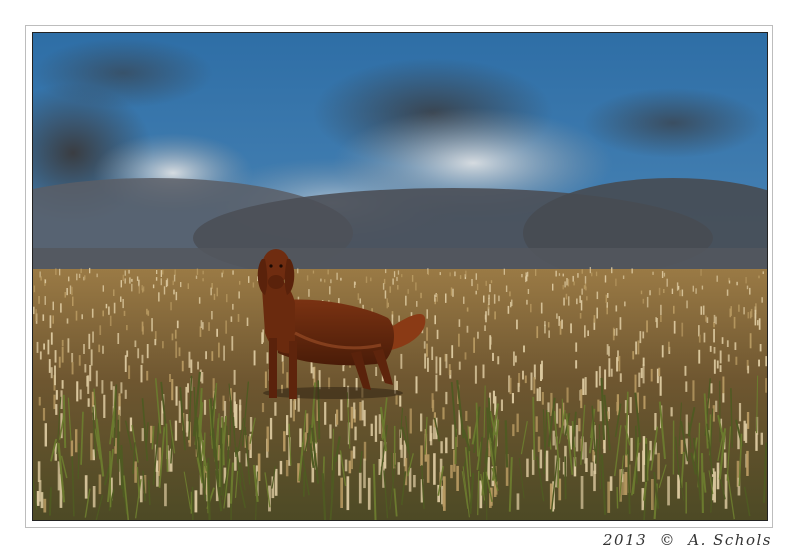 This screenshot has height=555, width=800. What do you see at coordinates (625, 540) in the screenshot?
I see `caption-year: 2013` at bounding box center [625, 540].